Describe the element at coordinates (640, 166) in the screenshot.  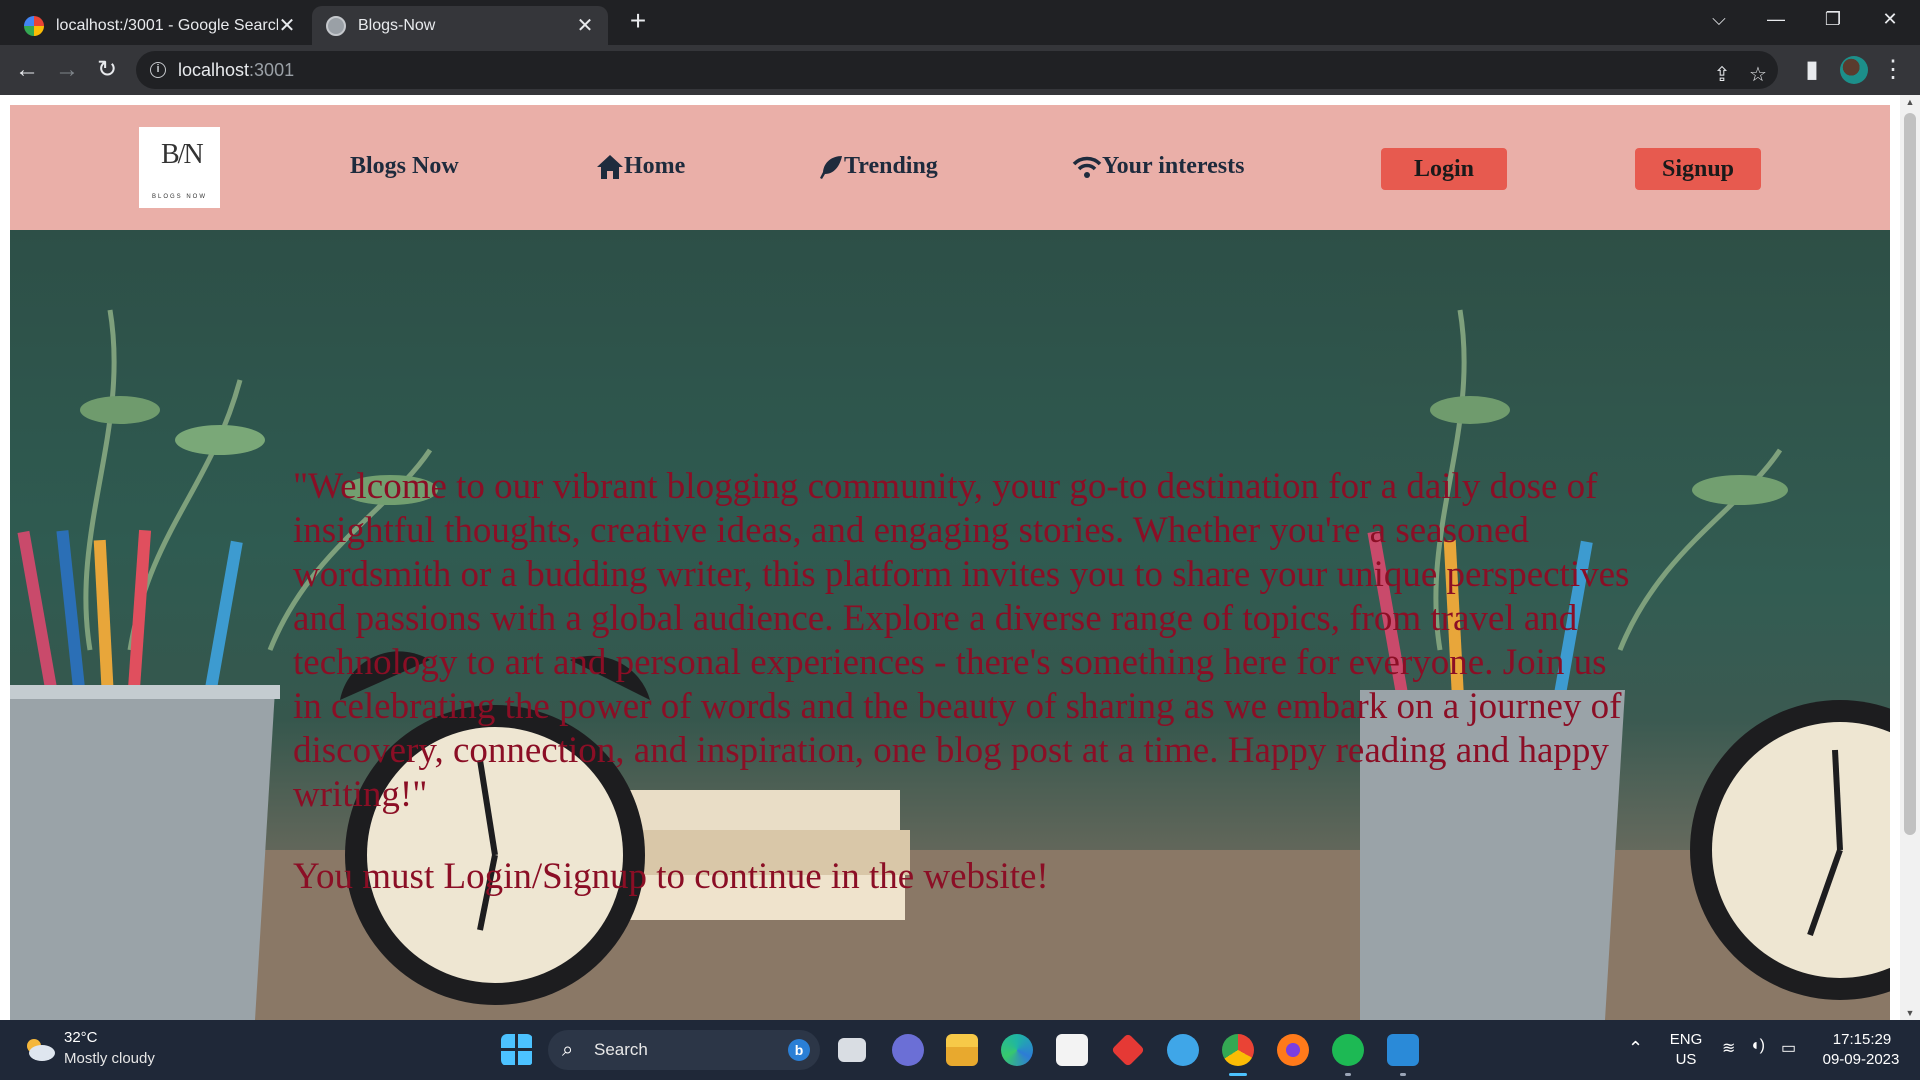
I see `nav-home: Home` at that location.